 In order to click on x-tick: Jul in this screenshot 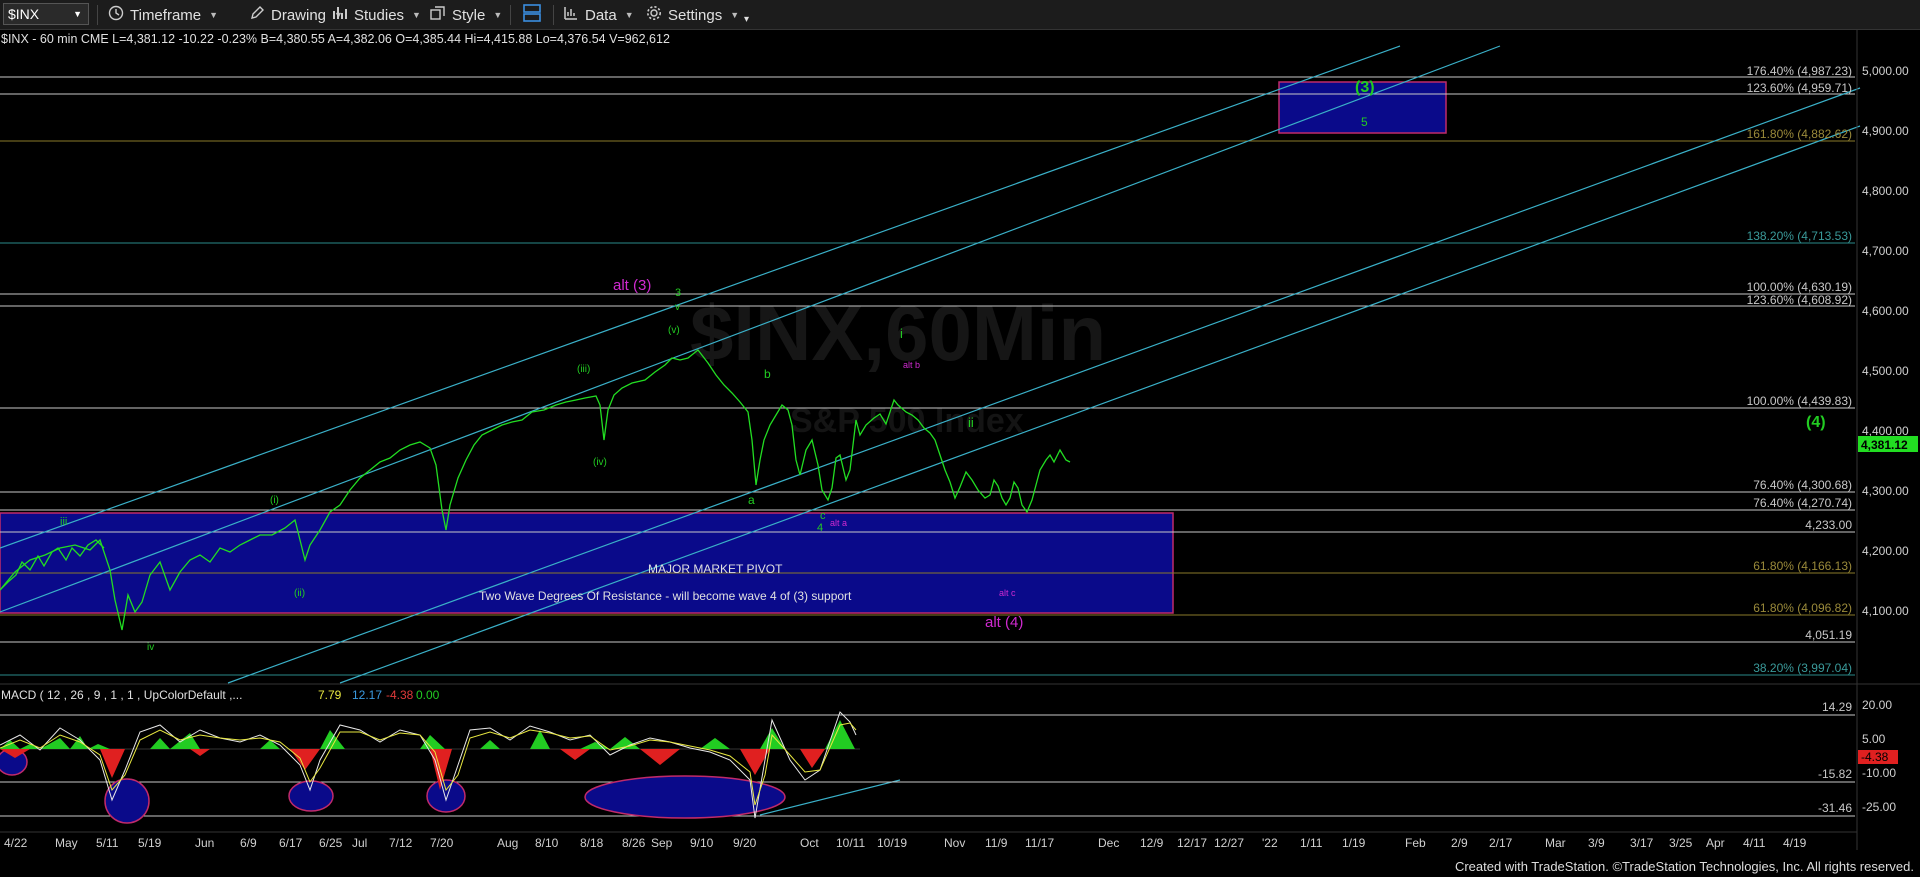, I will do `click(359, 843)`.